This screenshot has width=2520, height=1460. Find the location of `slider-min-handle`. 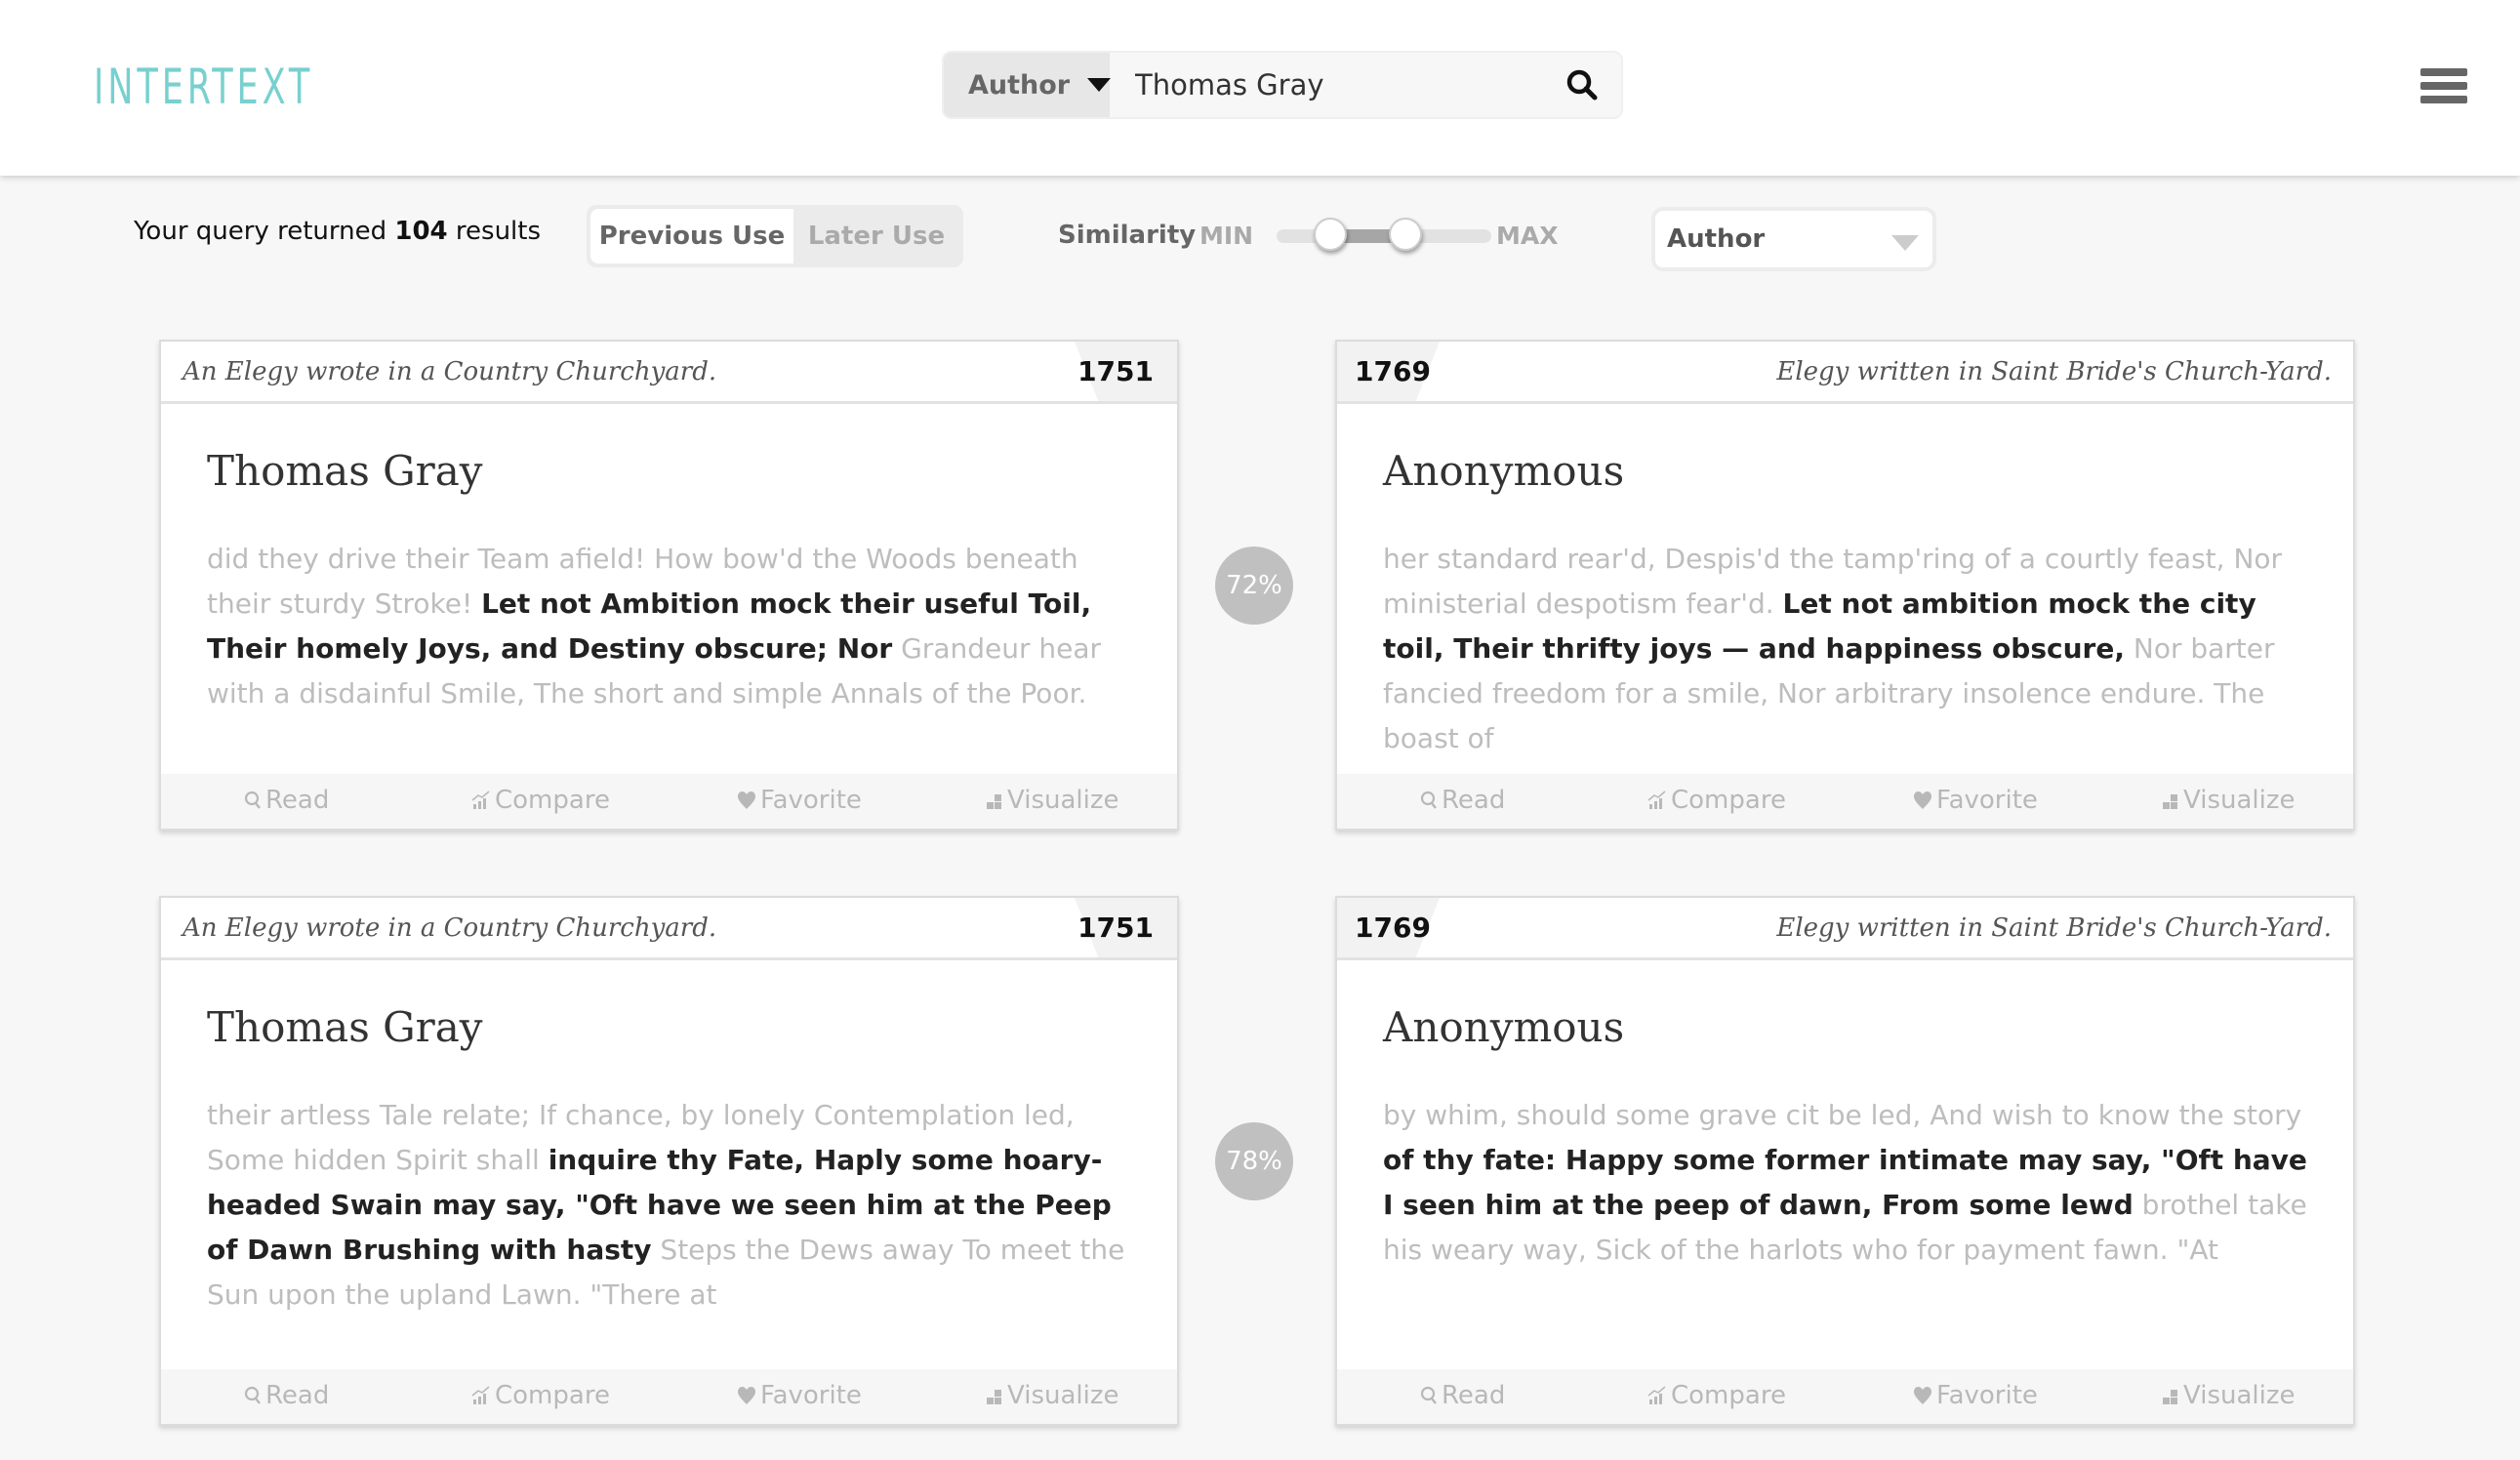

slider-min-handle is located at coordinates (1330, 235).